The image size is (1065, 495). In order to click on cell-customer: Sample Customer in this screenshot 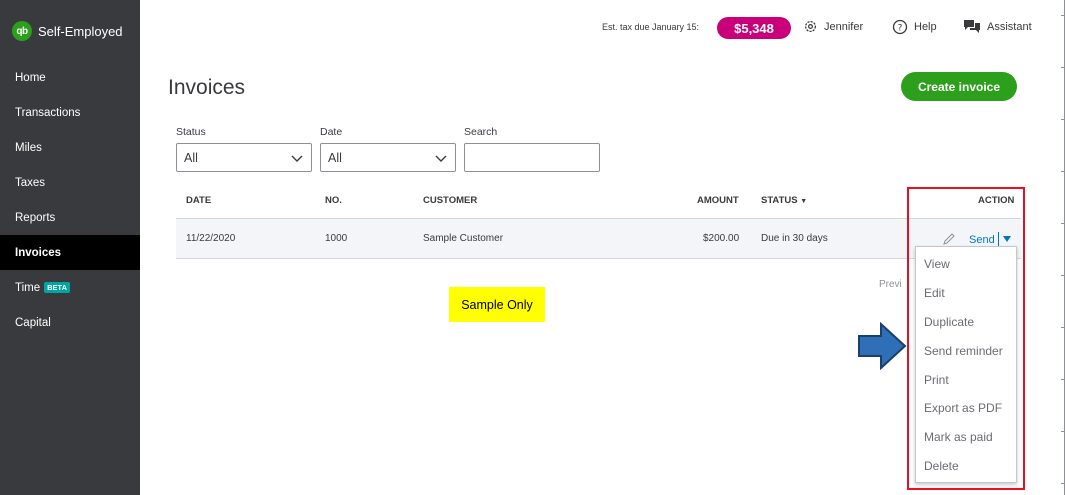, I will do `click(463, 238)`.